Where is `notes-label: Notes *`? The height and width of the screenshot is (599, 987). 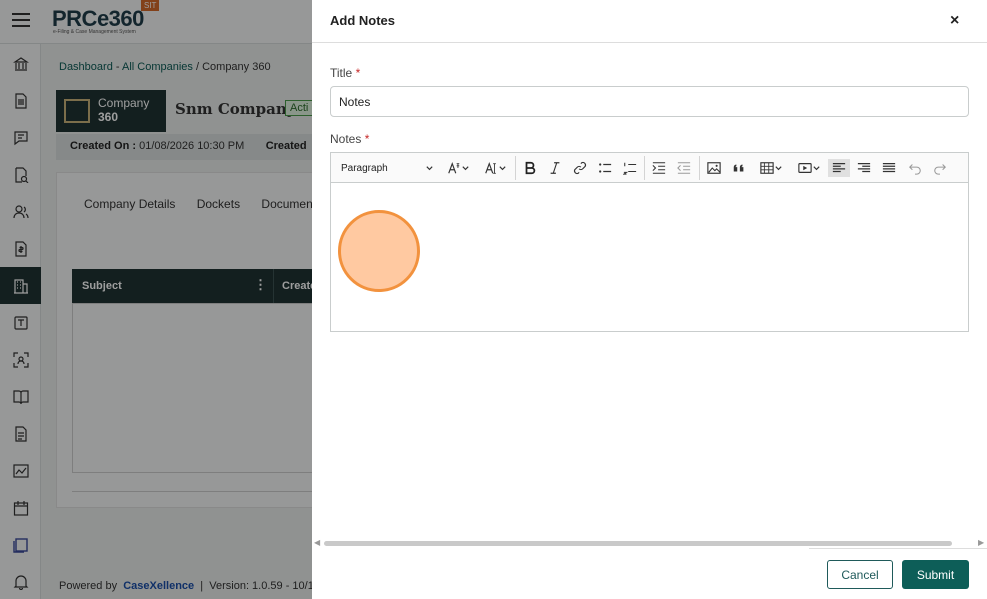
notes-label: Notes * is located at coordinates (349, 139).